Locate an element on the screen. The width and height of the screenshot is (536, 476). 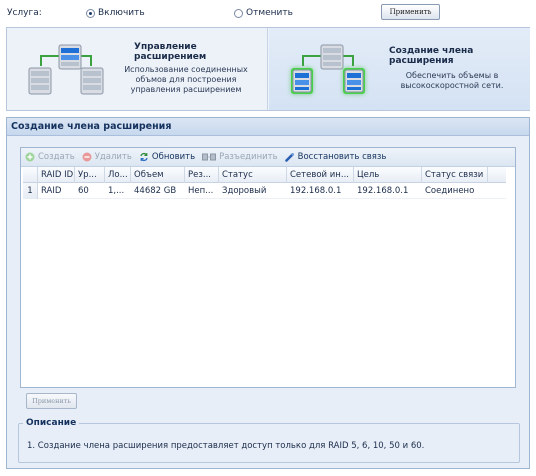
radio-disable-label: Отменить is located at coordinates (269, 13).